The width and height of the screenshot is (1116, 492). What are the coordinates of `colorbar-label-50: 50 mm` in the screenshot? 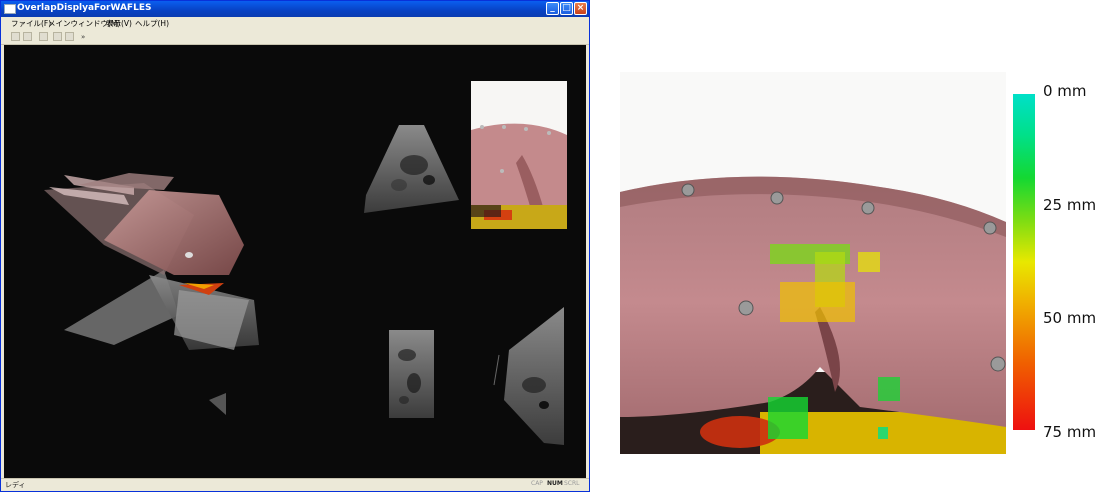 It's located at (1070, 318).